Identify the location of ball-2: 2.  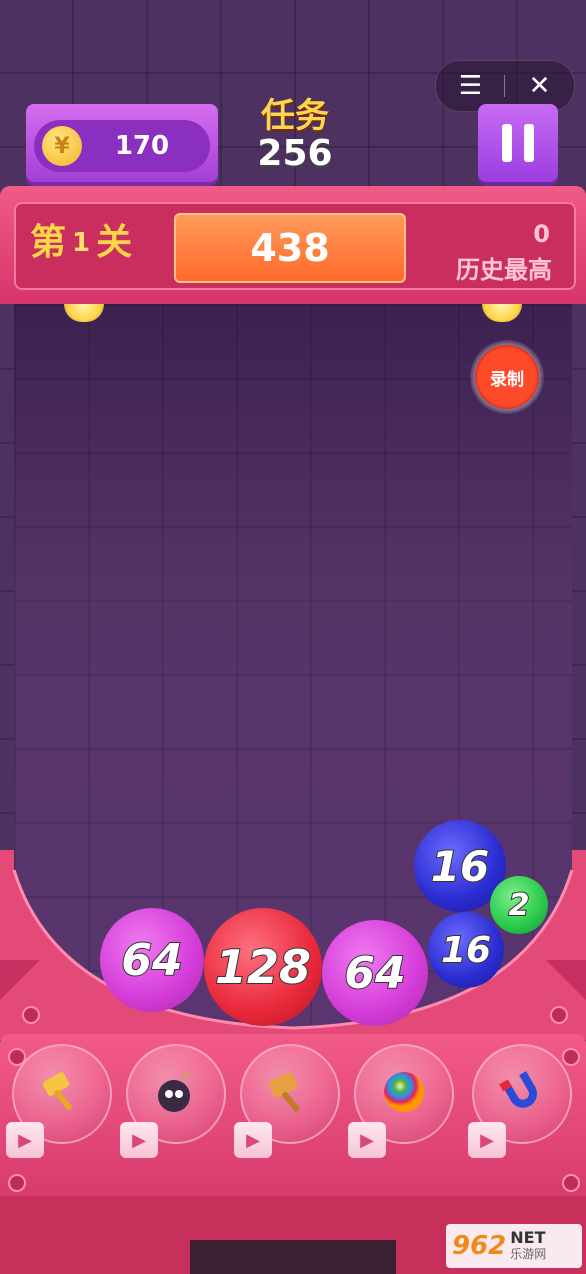
(519, 905).